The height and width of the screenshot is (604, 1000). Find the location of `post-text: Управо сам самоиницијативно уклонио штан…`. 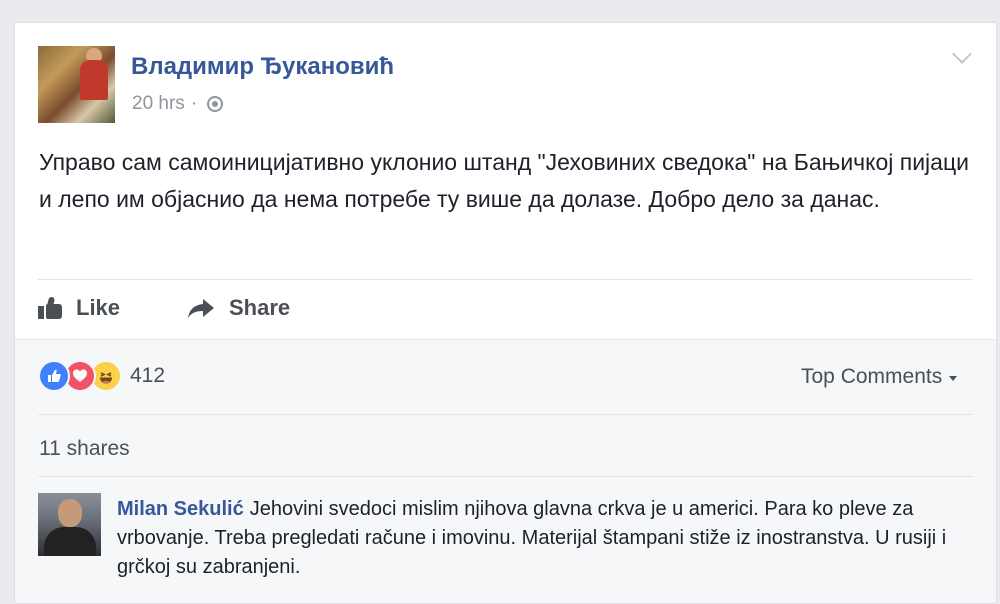

post-text: Управо сам самоиницијативно уклонио штан… is located at coordinates (504, 180).